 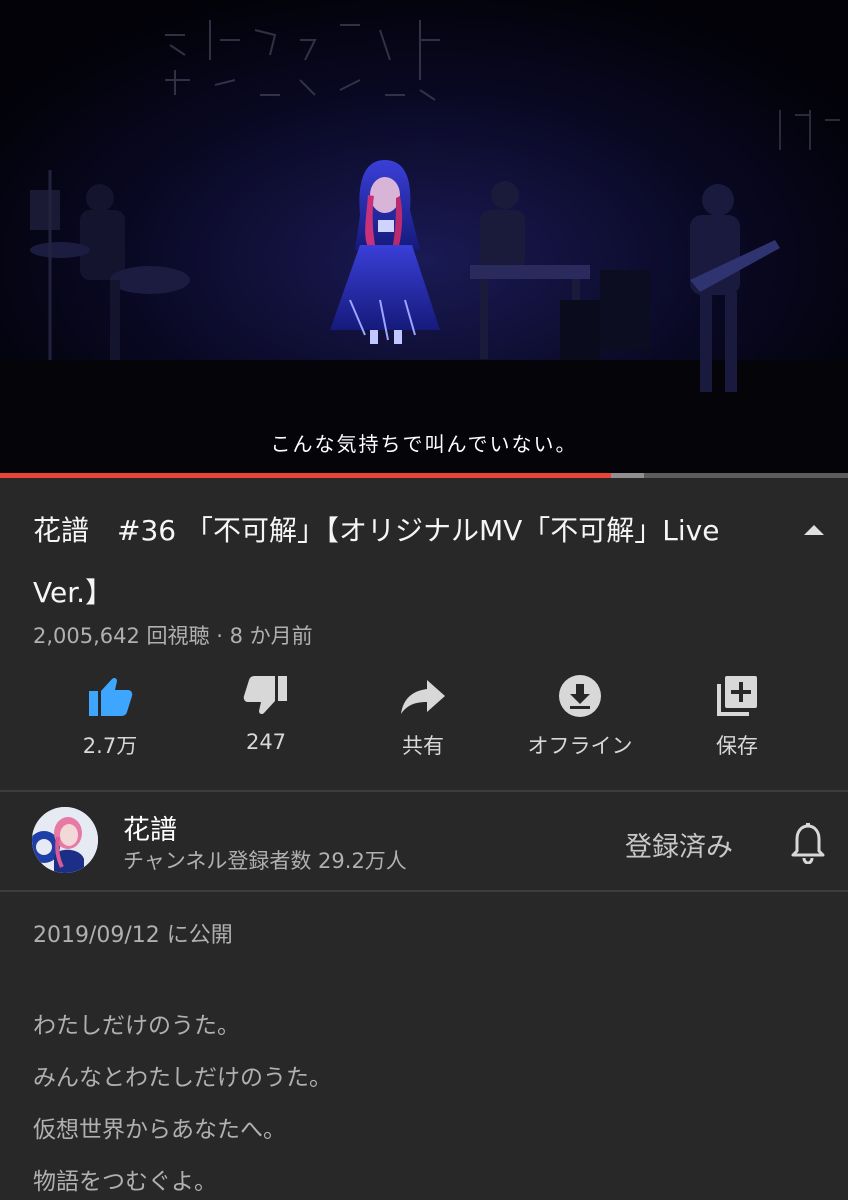 I want to click on video-progress-bar, so click(x=424, y=475).